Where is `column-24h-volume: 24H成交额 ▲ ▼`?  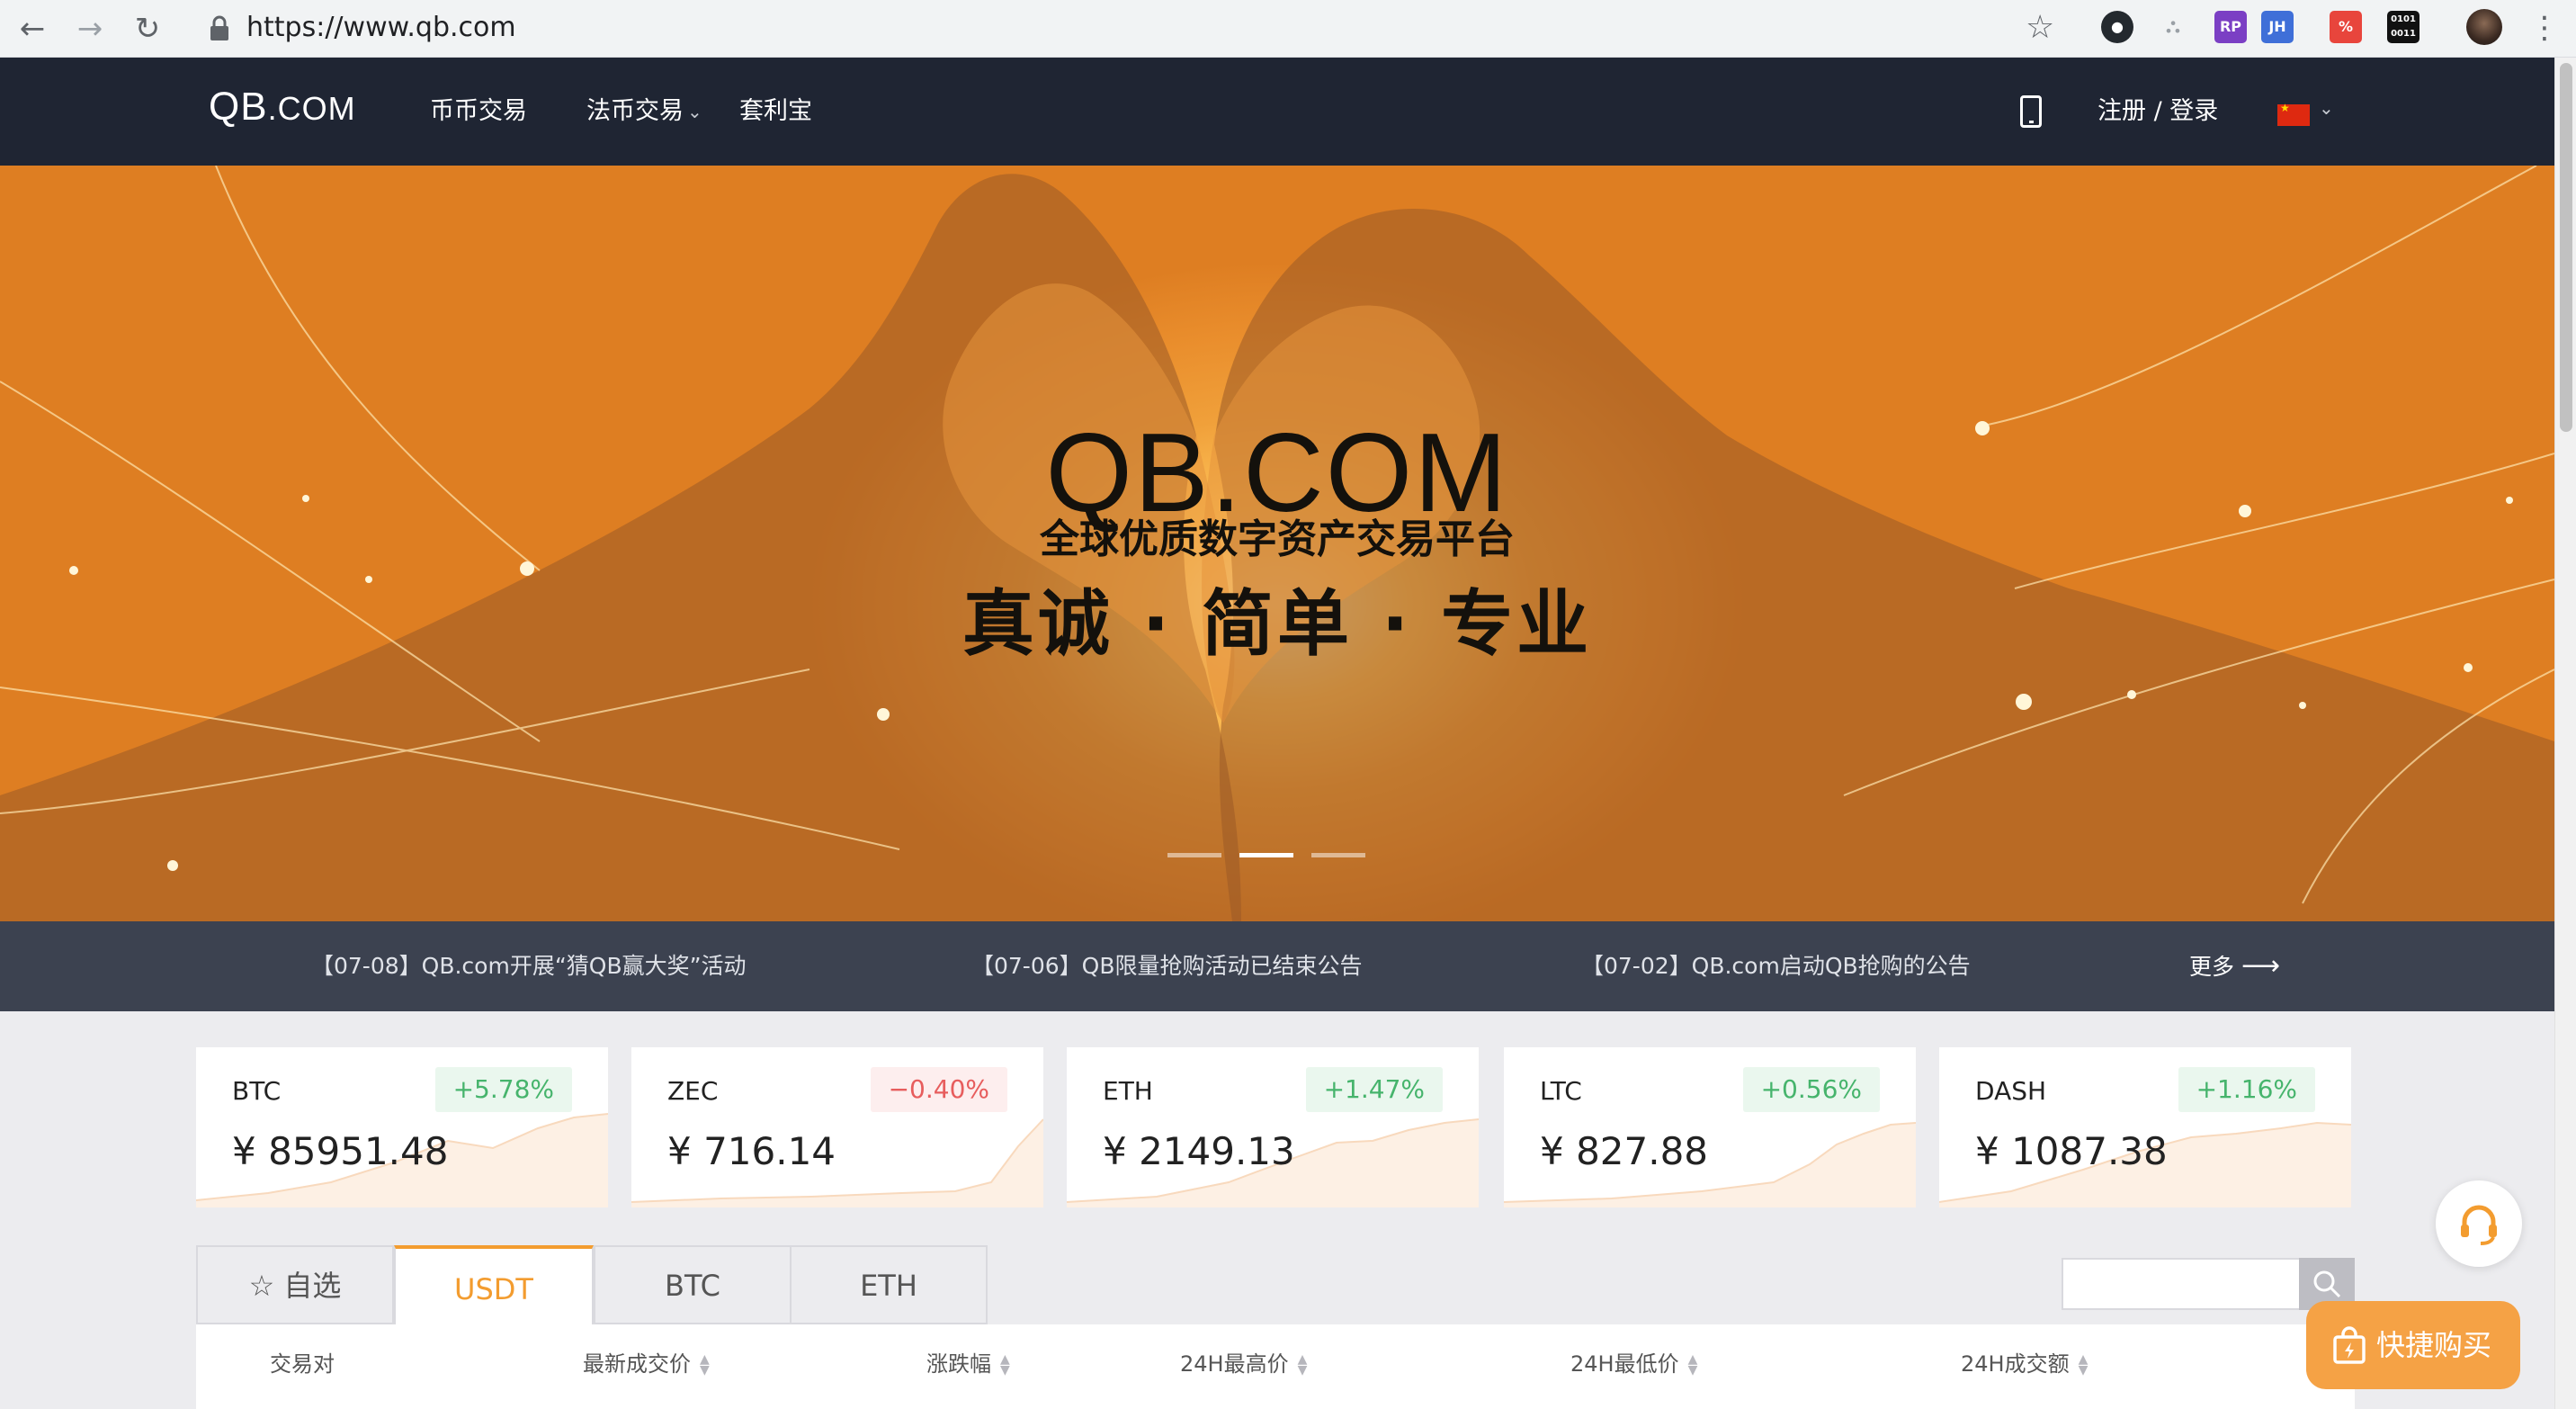
column-24h-volume: 24H成交额 ▲ ▼ is located at coordinates (2024, 1364).